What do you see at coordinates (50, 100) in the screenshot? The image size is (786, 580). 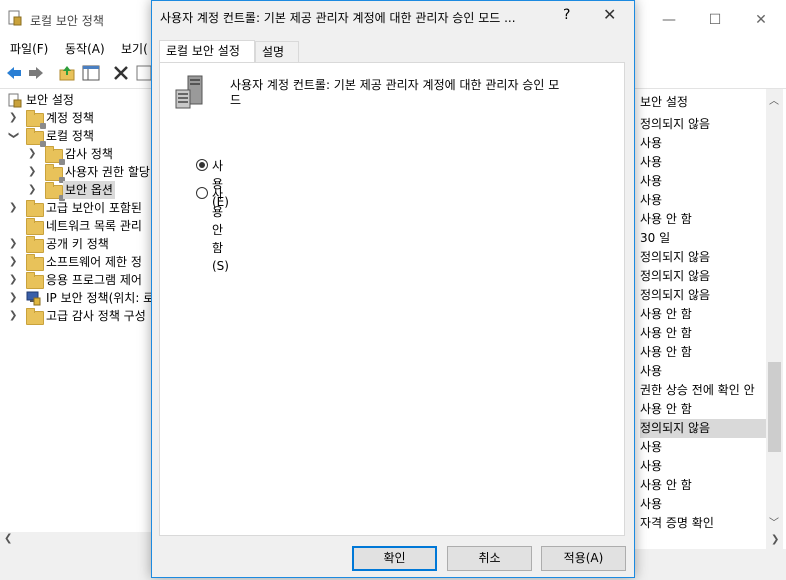 I see `tree-item-label: 보안 설정` at bounding box center [50, 100].